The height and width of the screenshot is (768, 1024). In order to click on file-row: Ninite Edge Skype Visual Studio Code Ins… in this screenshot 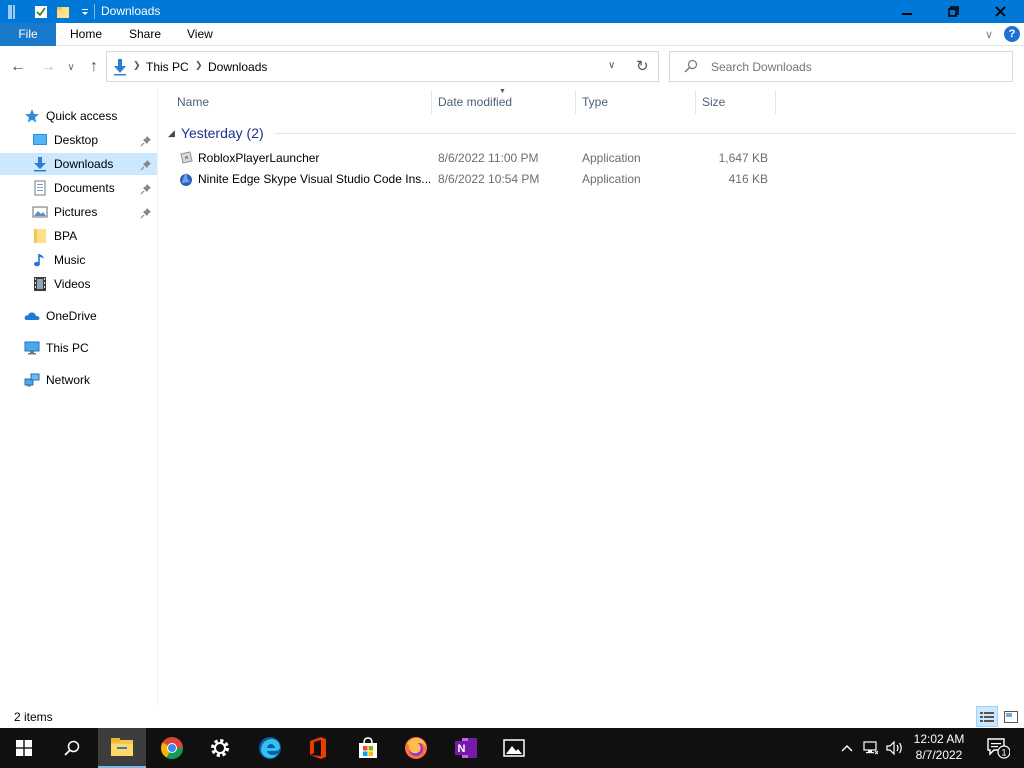, I will do `click(474, 179)`.